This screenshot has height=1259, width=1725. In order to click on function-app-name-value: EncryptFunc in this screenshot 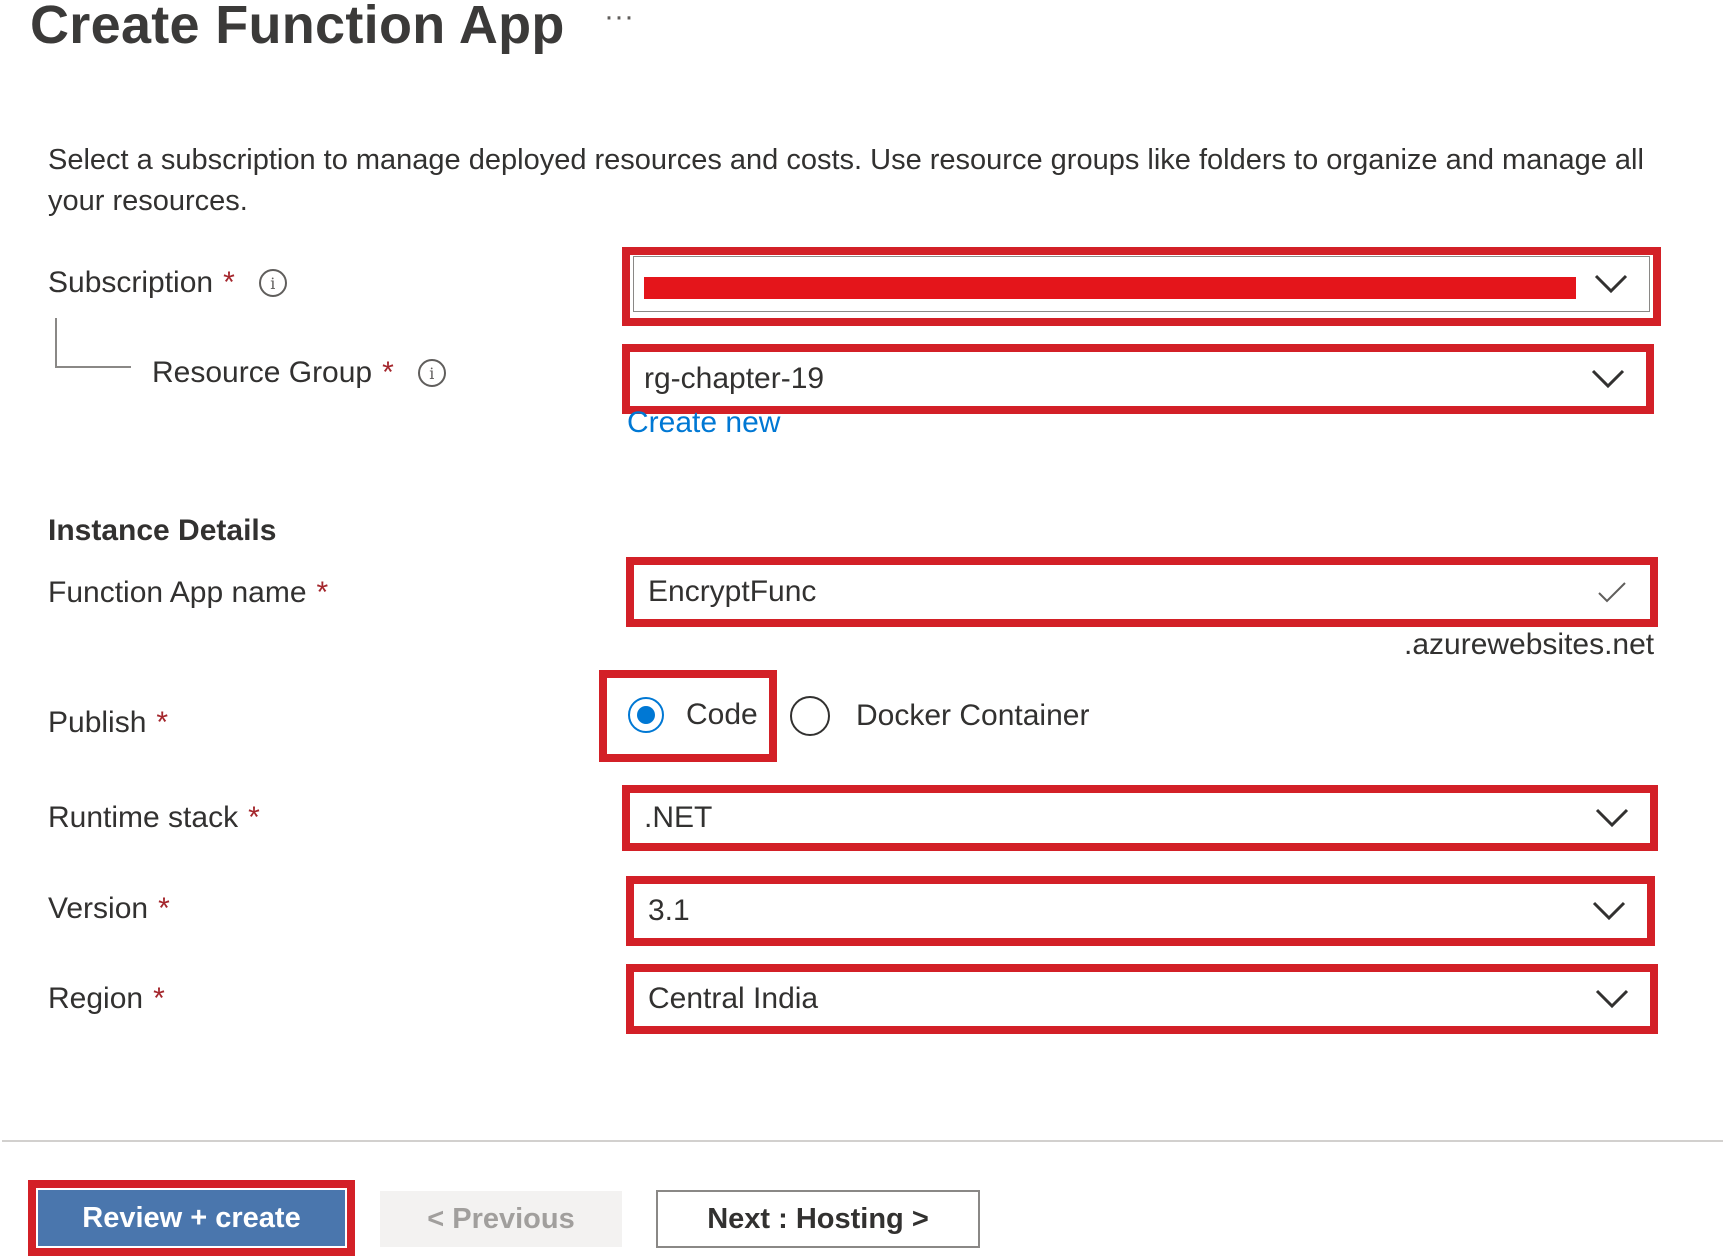, I will do `click(732, 591)`.